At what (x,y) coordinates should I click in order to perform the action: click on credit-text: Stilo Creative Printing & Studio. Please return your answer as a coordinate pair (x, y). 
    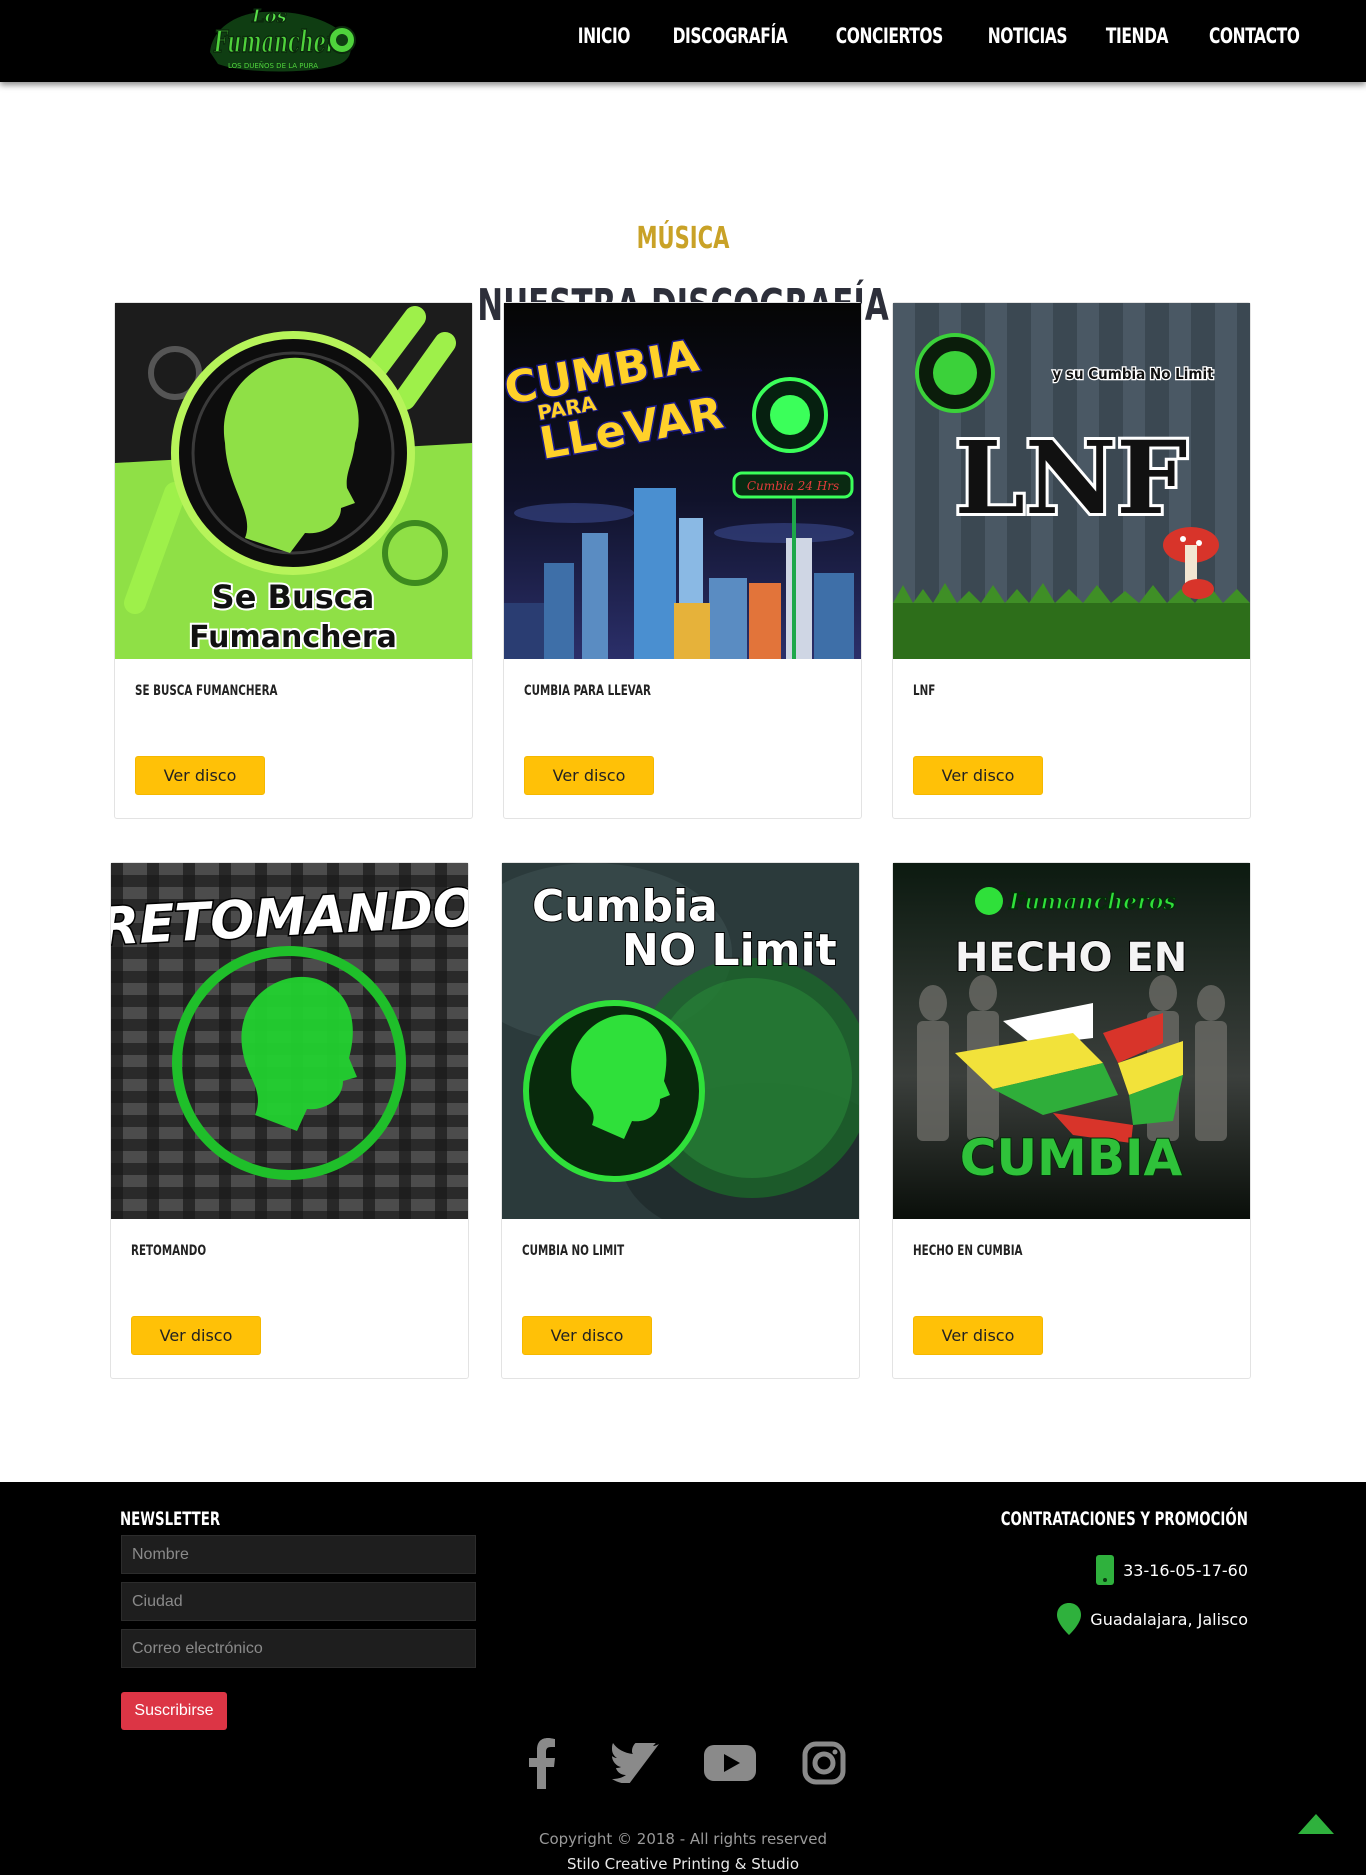
    Looking at the image, I should click on (683, 1864).